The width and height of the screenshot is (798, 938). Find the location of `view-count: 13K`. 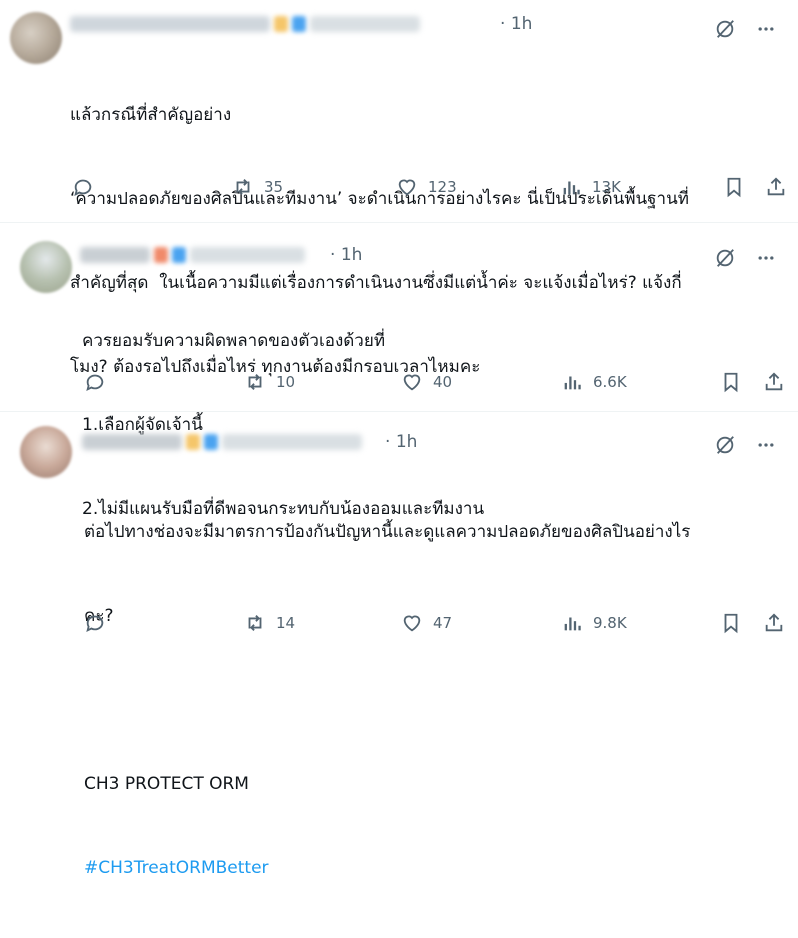

view-count: 13K is located at coordinates (606, 187).